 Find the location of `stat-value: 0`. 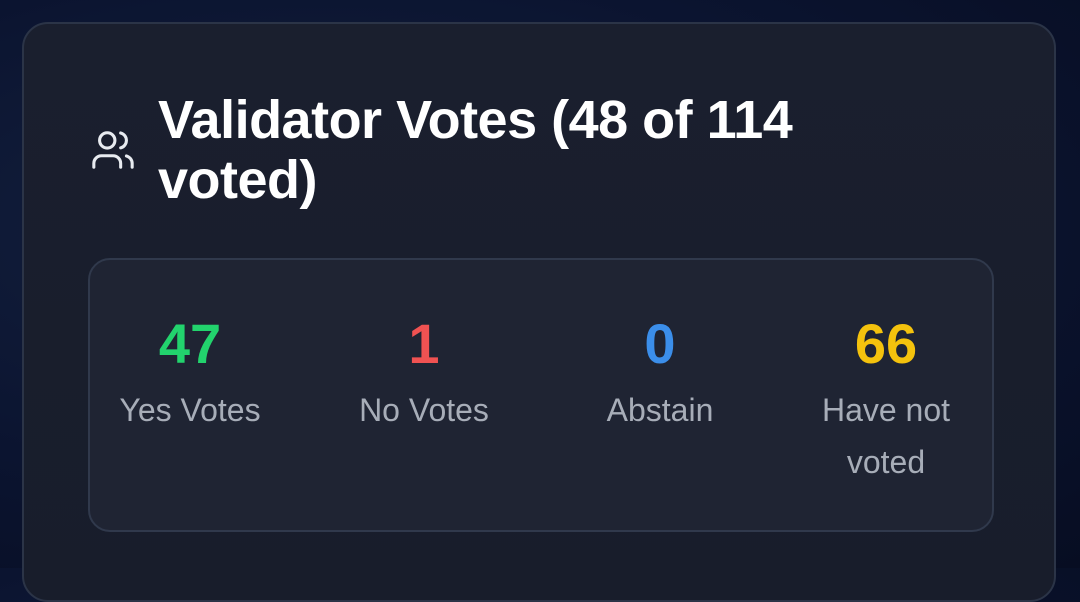

stat-value: 0 is located at coordinates (660, 343).